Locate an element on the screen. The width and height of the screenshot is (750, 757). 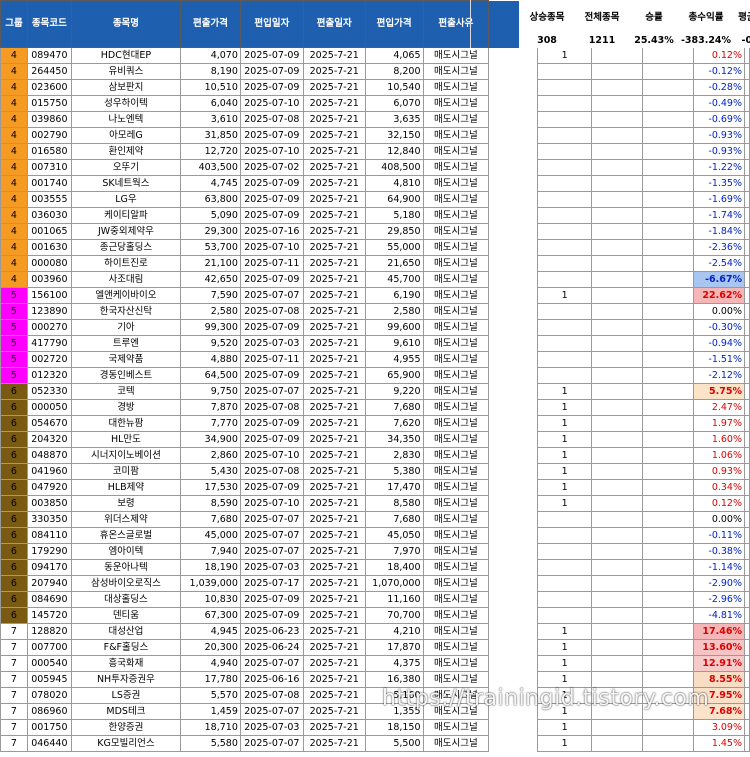
in-price-cell: 1,459 is located at coordinates (210, 711).